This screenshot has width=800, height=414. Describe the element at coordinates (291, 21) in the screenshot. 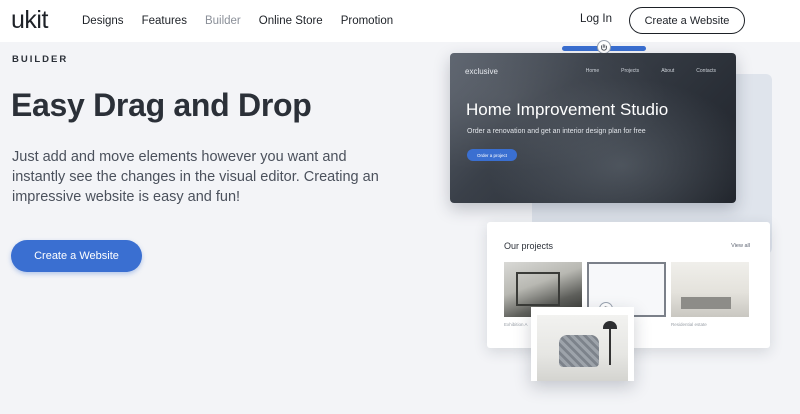

I see `nav-link-online-store: Online Store` at that location.